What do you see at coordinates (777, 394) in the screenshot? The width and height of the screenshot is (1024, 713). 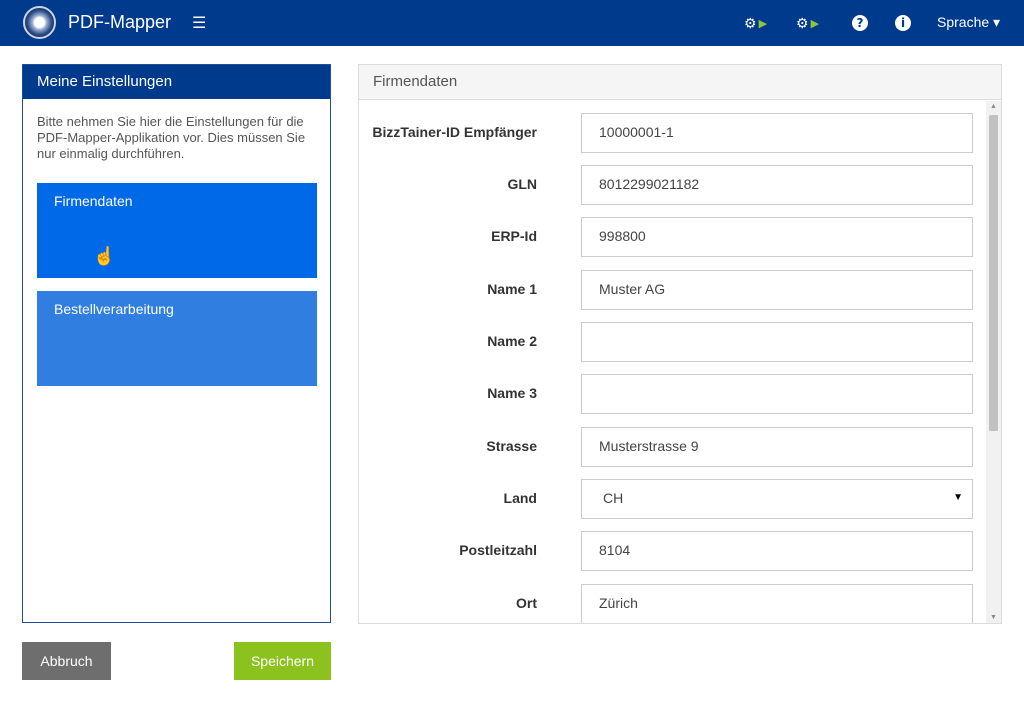 I see `name3-field` at bounding box center [777, 394].